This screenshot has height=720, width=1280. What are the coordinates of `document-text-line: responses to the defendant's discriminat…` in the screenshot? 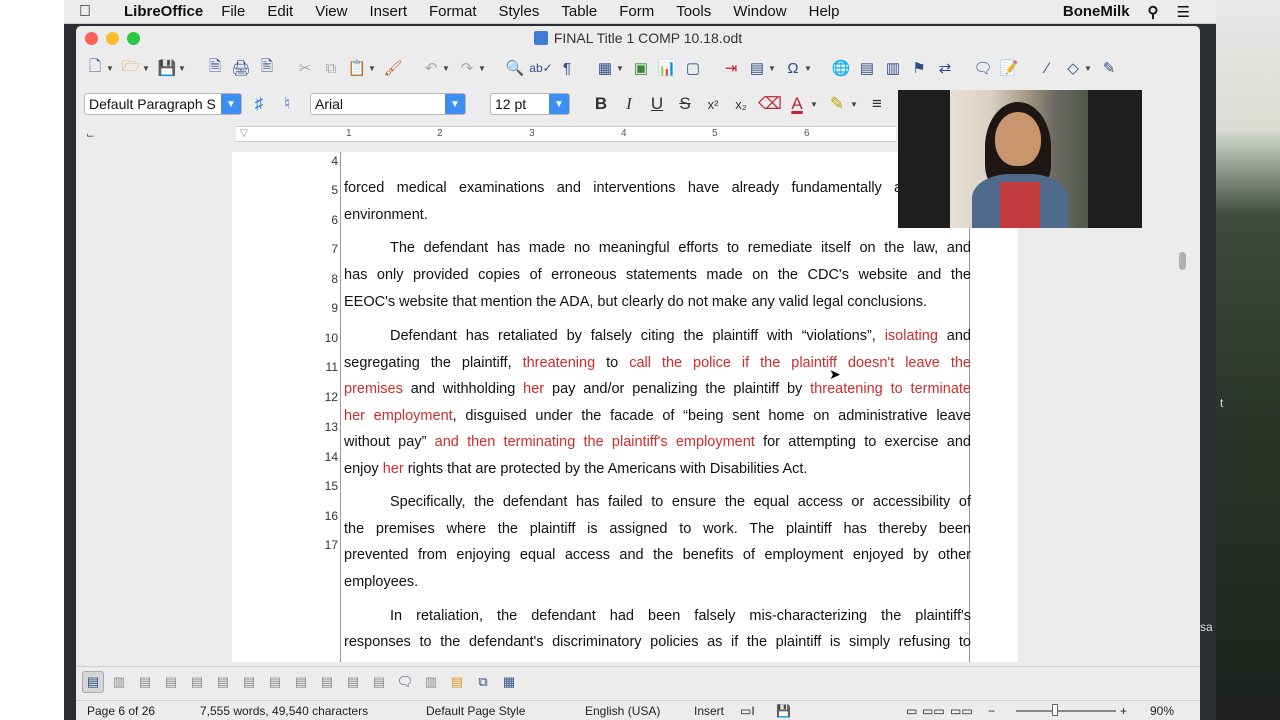 It's located at (657, 642).